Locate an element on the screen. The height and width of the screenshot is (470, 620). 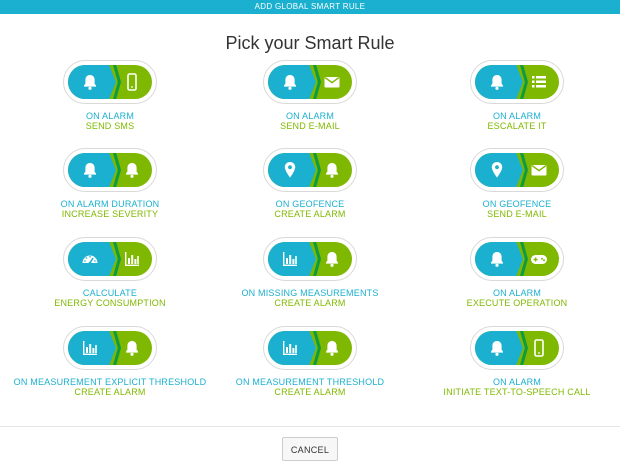
rule-action-label: EXECUTE OPERATION is located at coordinates (517, 303).